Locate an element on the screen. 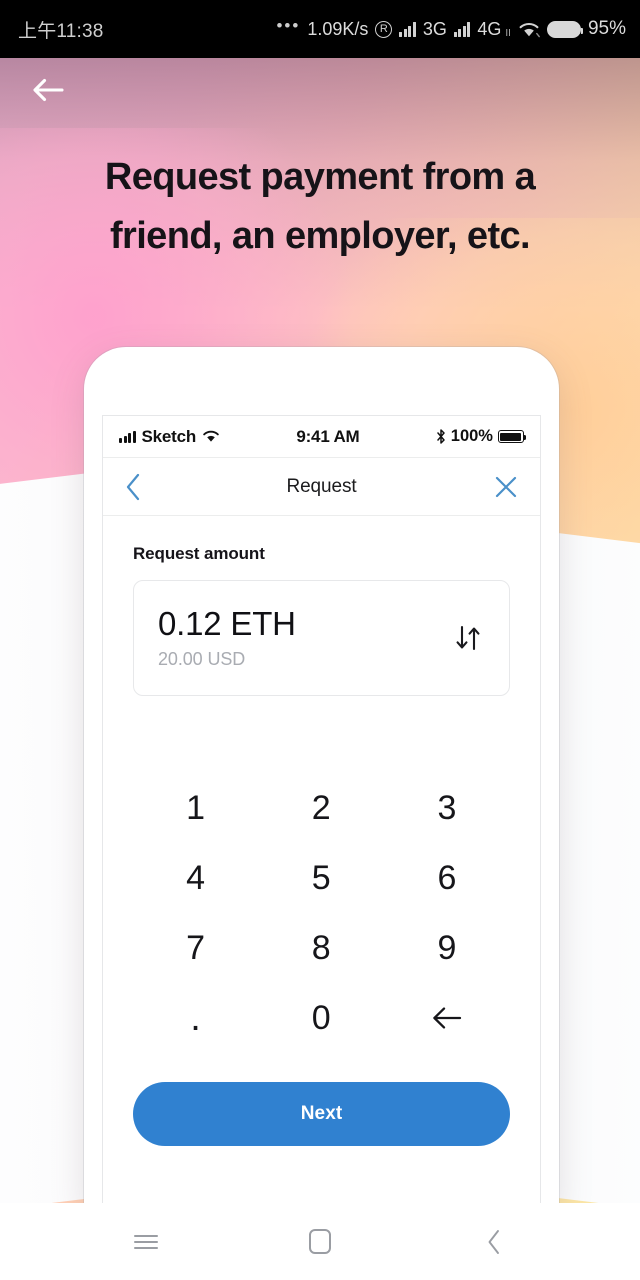  back-button is located at coordinates (48, 90).